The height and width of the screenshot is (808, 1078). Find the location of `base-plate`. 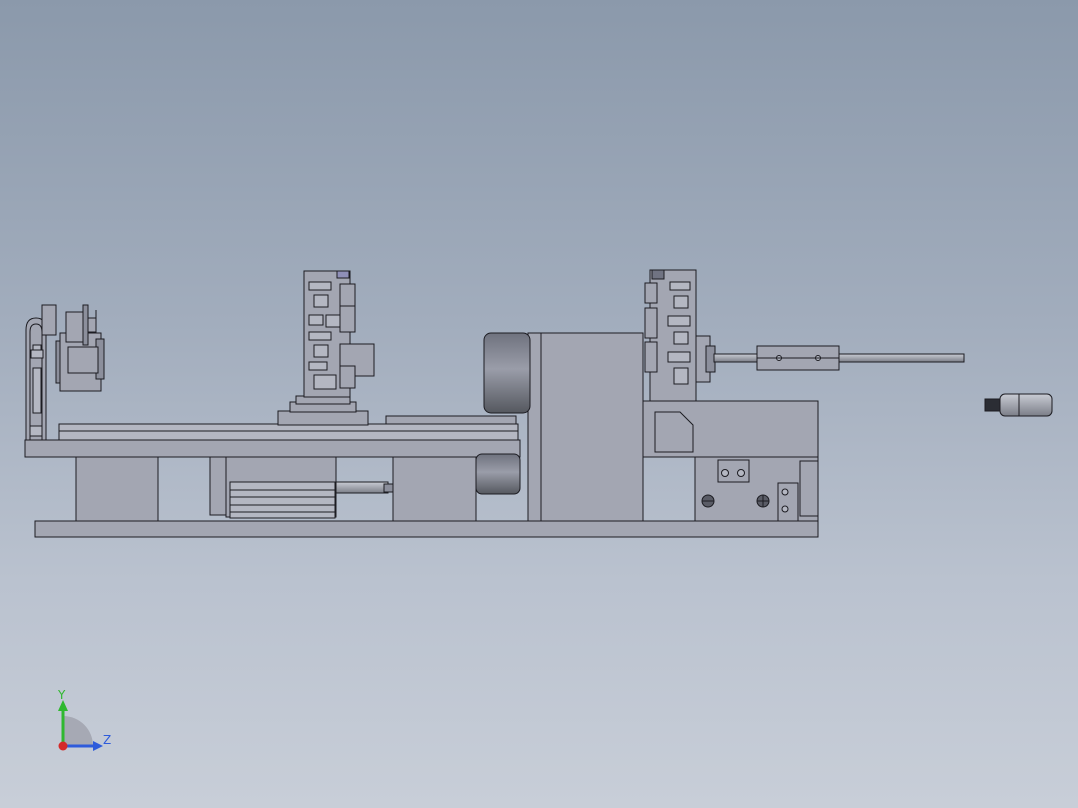

base-plate is located at coordinates (426, 529).